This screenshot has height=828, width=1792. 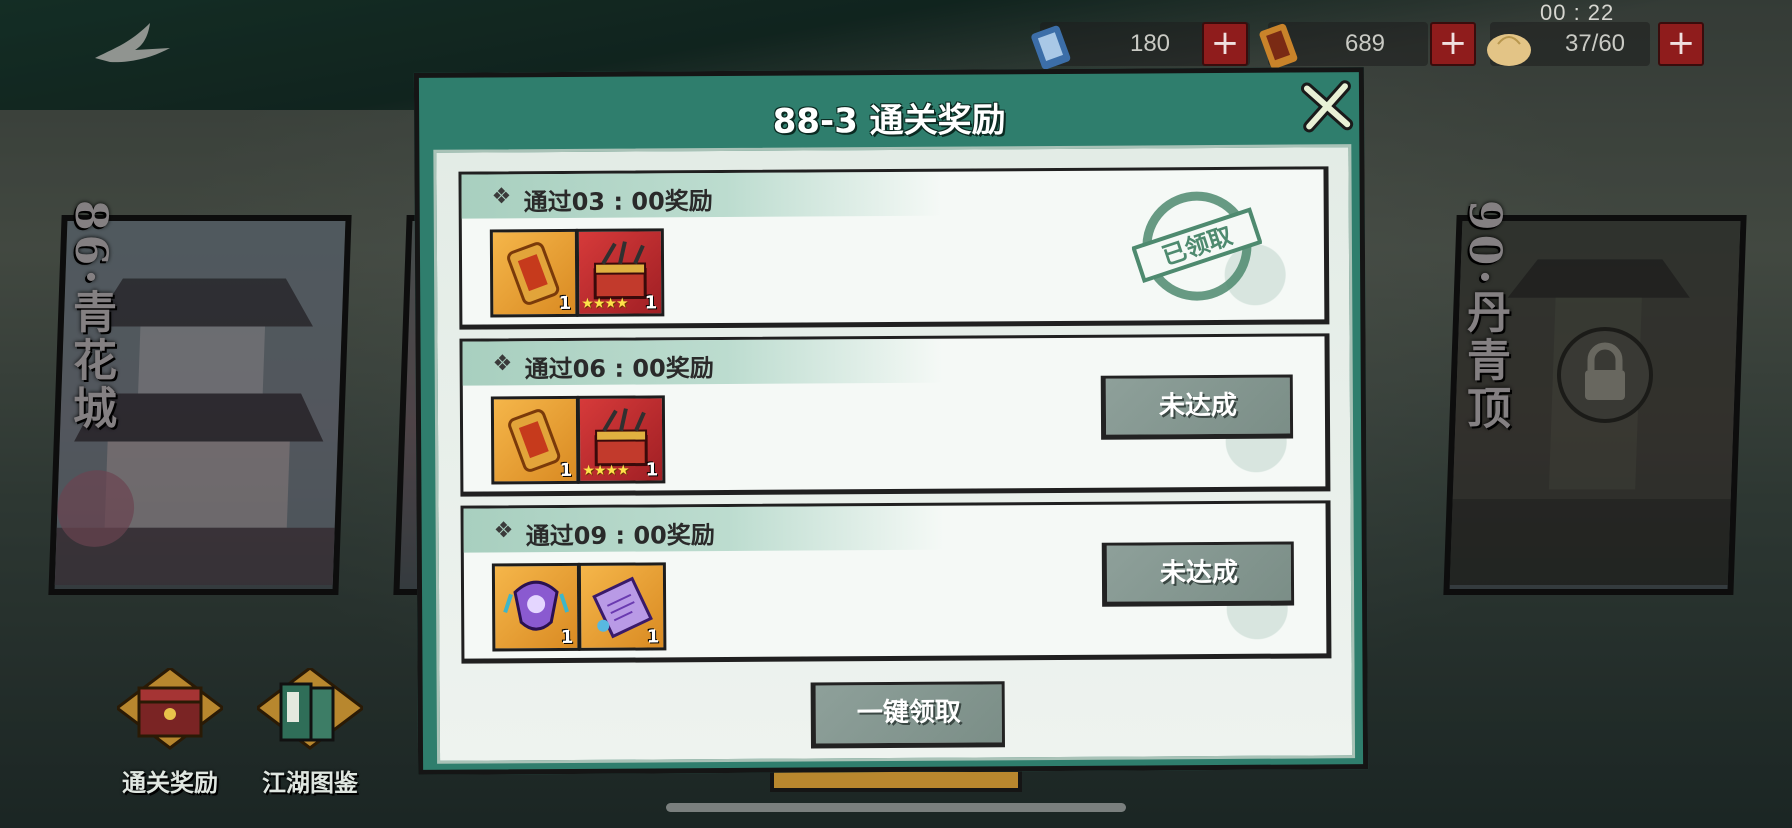 I want to click on clear-rewards-button: 通关奖励, so click(x=170, y=733).